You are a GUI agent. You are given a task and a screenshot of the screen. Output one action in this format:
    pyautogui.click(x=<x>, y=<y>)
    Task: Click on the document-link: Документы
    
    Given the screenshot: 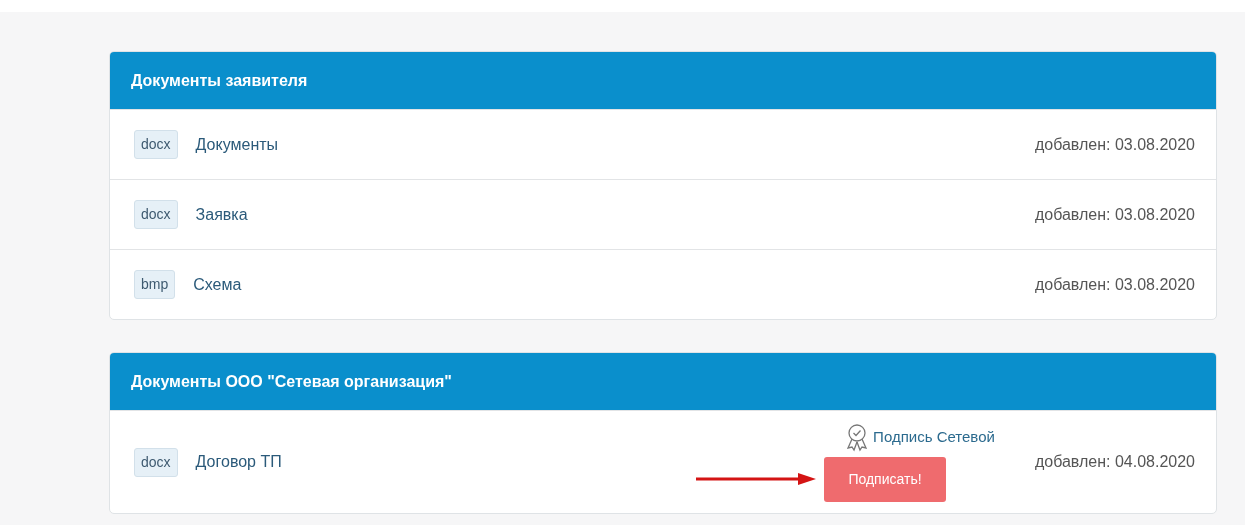 What is the action you would take?
    pyautogui.click(x=237, y=144)
    